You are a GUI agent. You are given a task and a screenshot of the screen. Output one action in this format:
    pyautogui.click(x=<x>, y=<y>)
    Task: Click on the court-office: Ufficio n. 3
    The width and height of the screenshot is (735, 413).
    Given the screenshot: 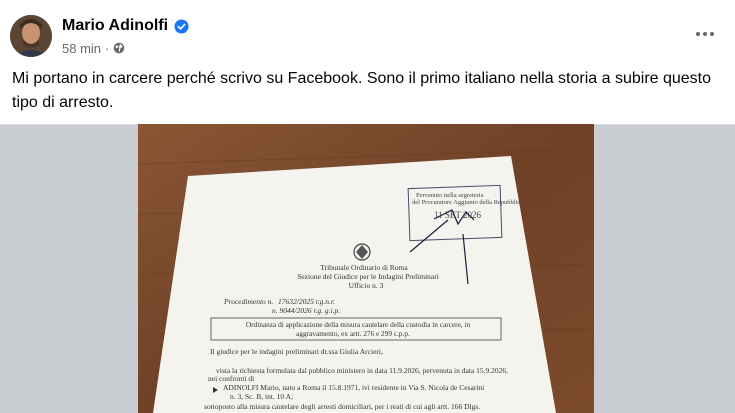 What is the action you would take?
    pyautogui.click(x=366, y=285)
    